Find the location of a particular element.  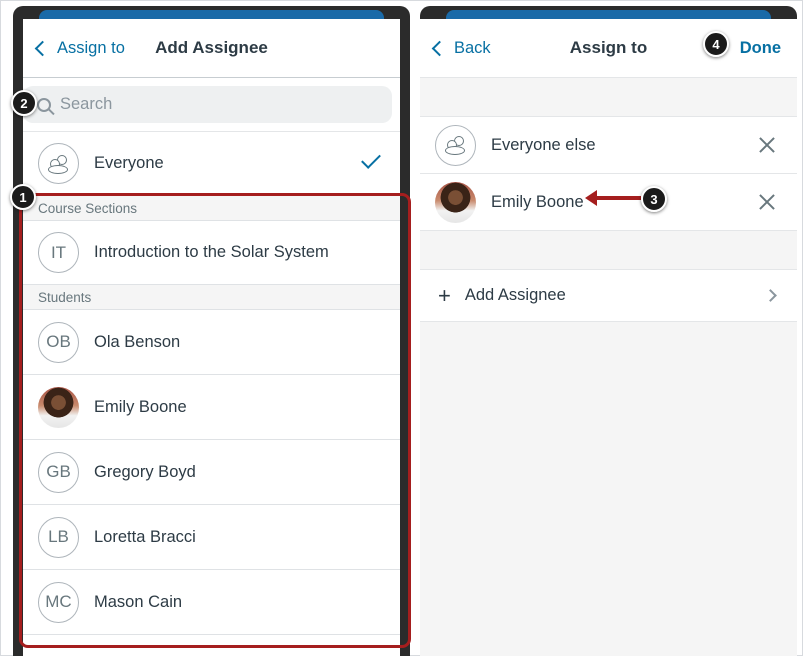

list-item-course-section: IT Introduction to the Solar System is located at coordinates (211, 253).